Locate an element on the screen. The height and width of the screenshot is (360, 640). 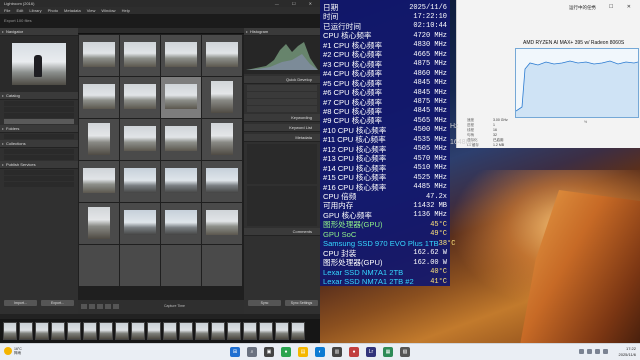
taskbar-clock: 17:22 2025/11/6 is located at coordinates (628, 352).